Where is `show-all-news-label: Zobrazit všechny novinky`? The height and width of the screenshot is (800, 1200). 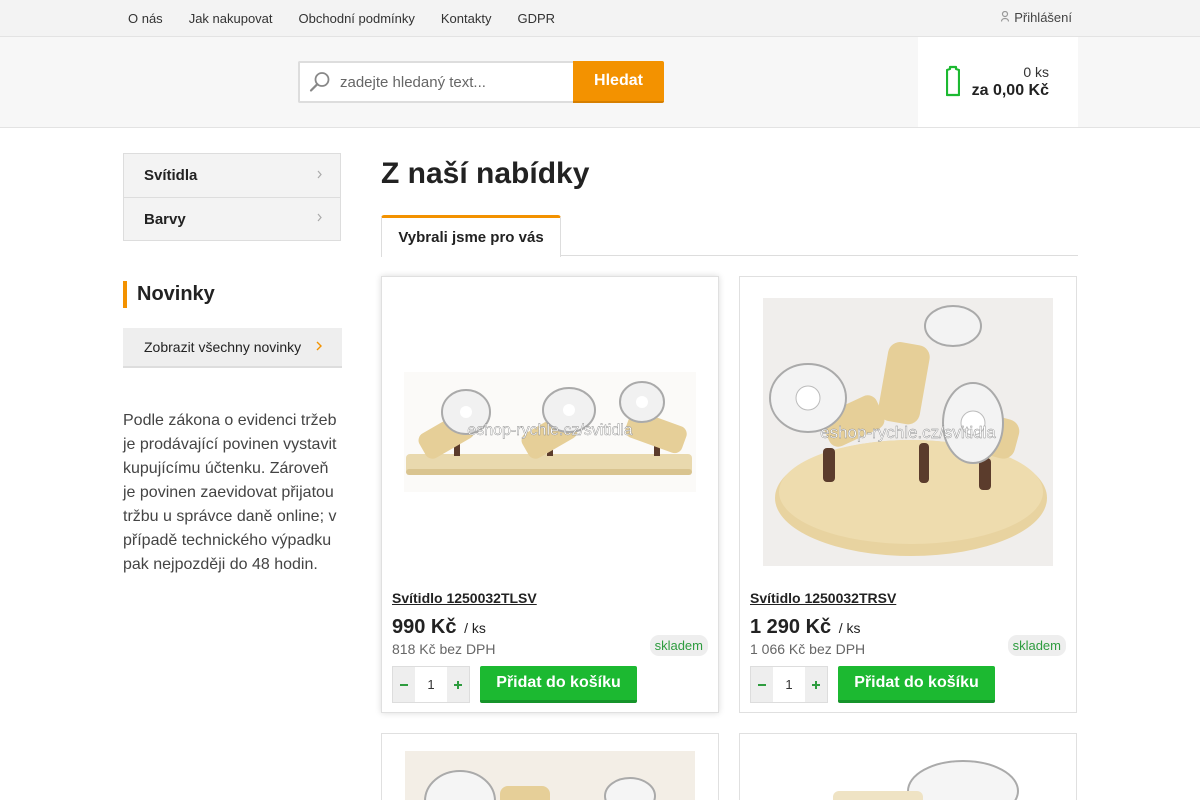 show-all-news-label: Zobrazit všechny novinky is located at coordinates (223, 347).